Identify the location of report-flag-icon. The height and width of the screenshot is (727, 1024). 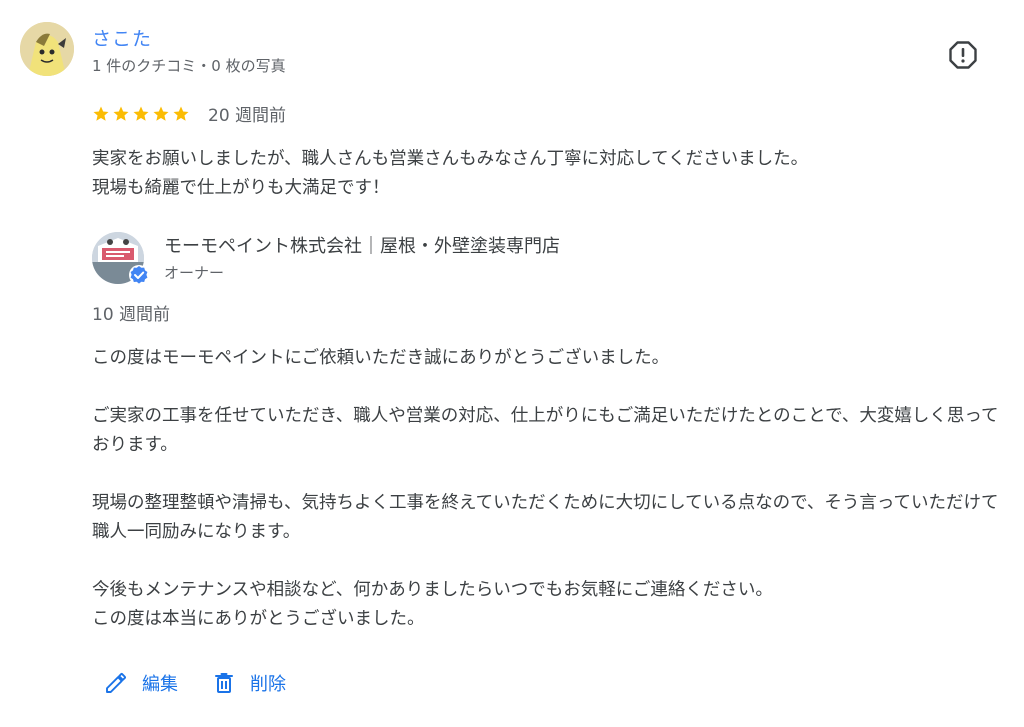
(963, 55).